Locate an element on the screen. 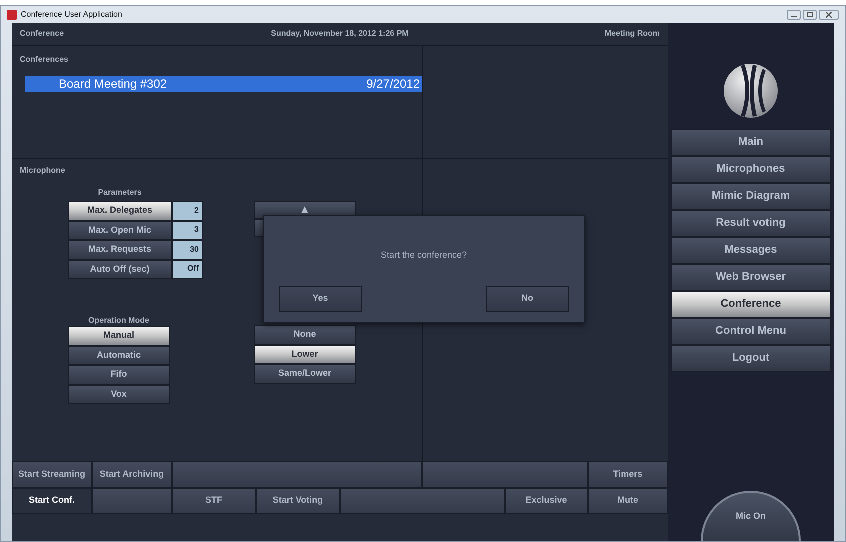  group-title: Parameters is located at coordinates (120, 193).